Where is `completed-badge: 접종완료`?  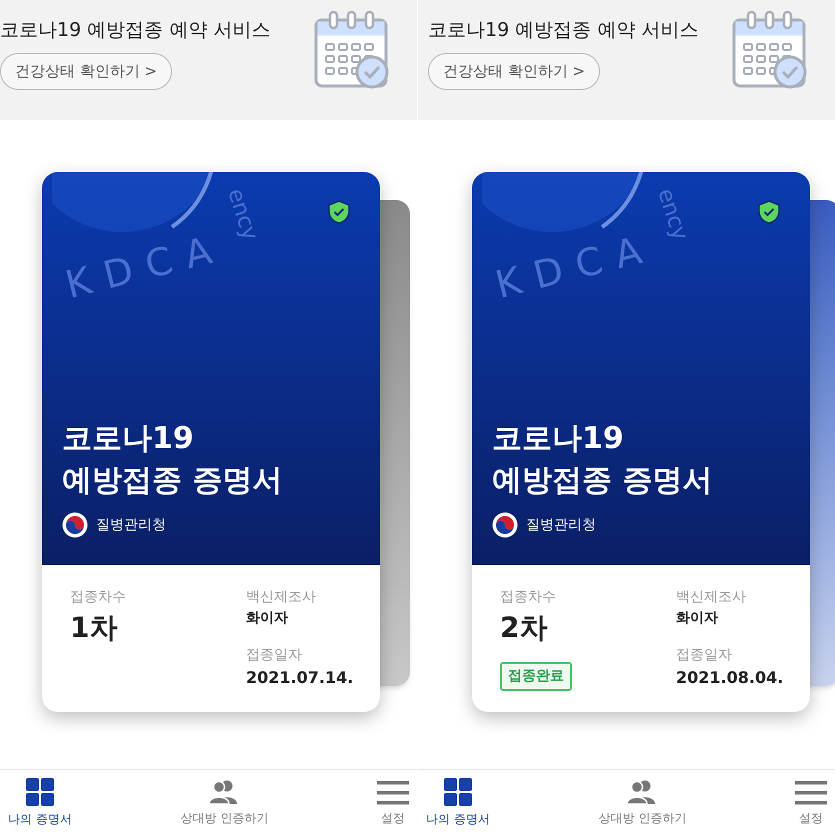
completed-badge: 접종완료 is located at coordinates (536, 676).